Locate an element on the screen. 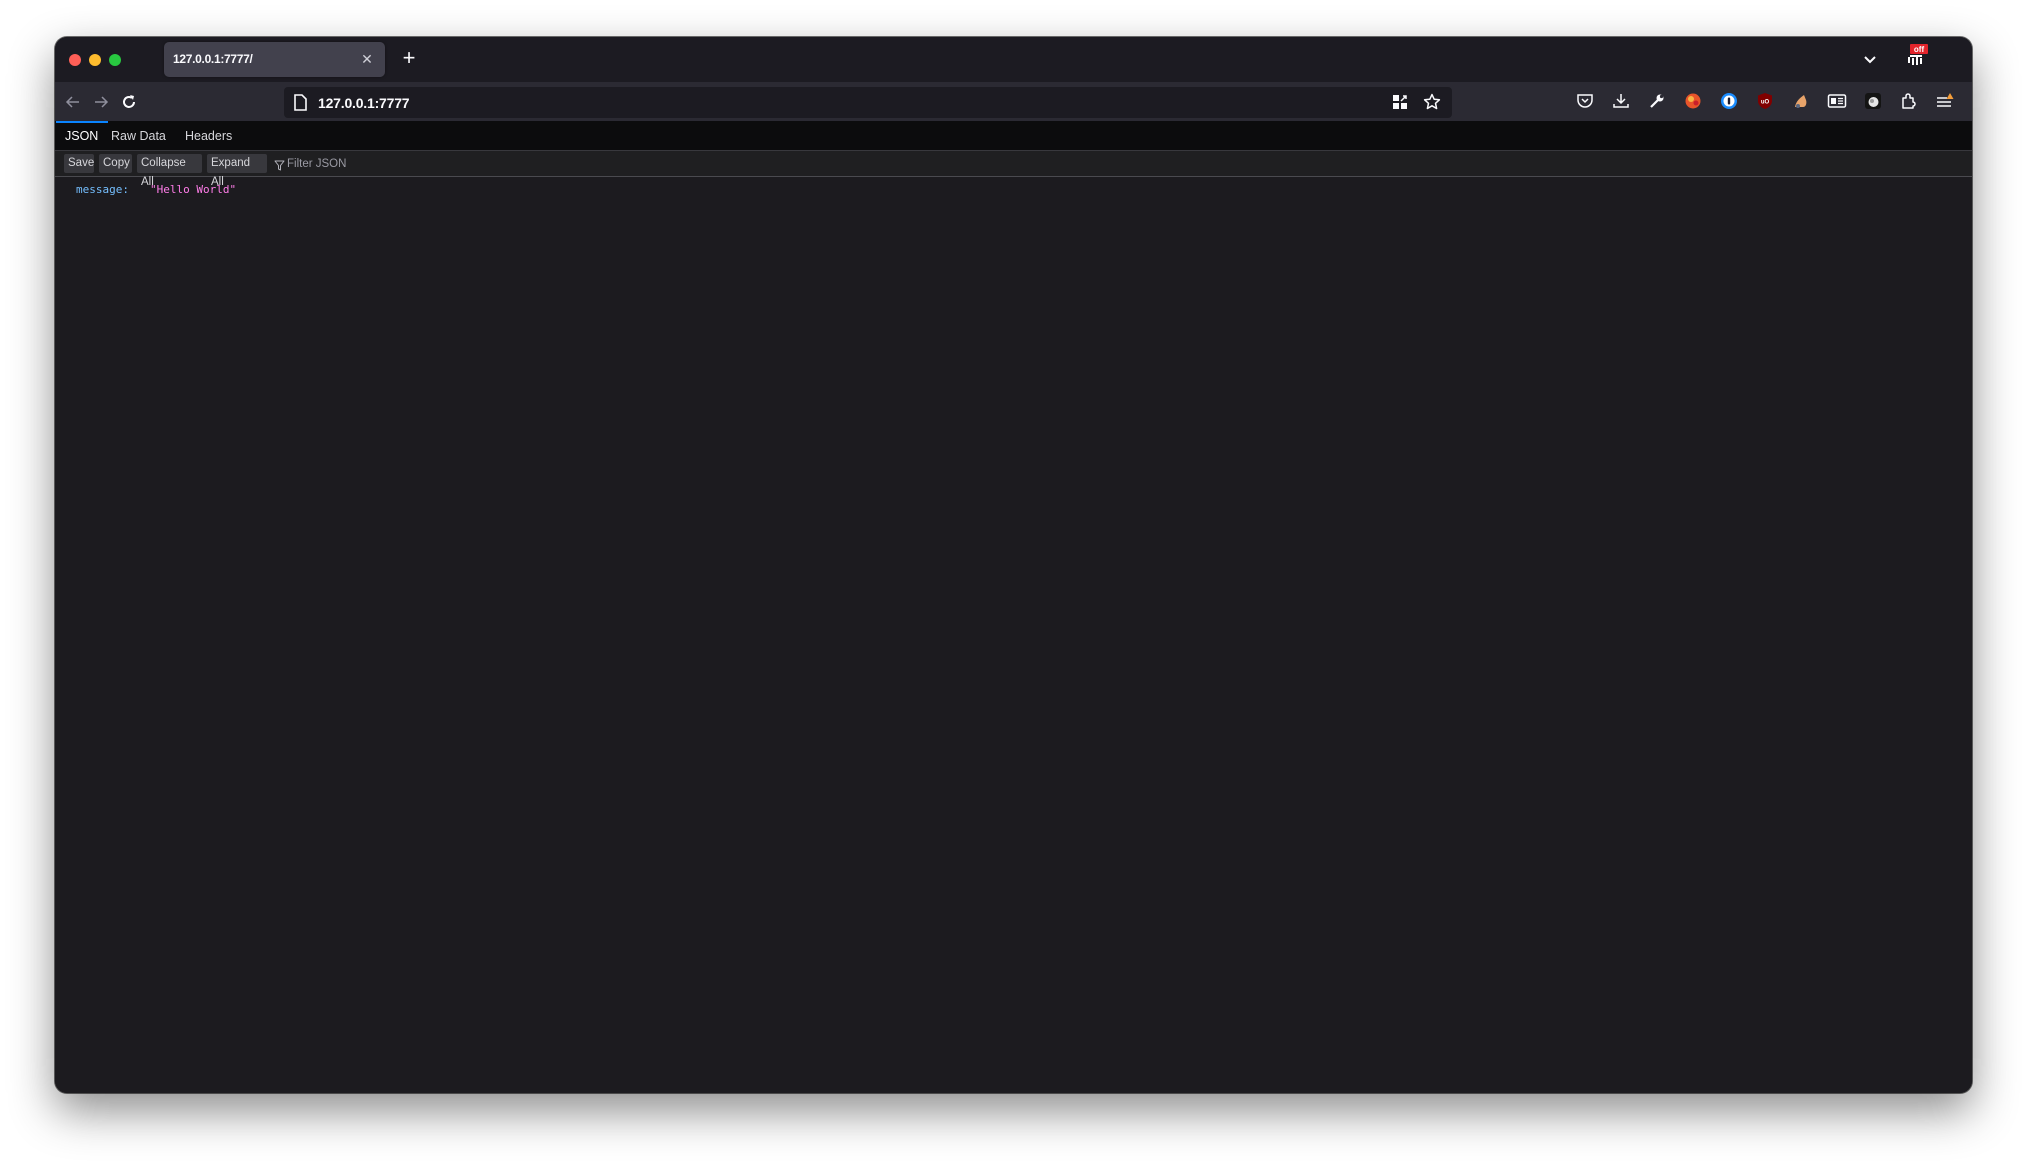 This screenshot has width=2028, height=1167. extensions-puzzle-icon is located at coordinates (1909, 101).